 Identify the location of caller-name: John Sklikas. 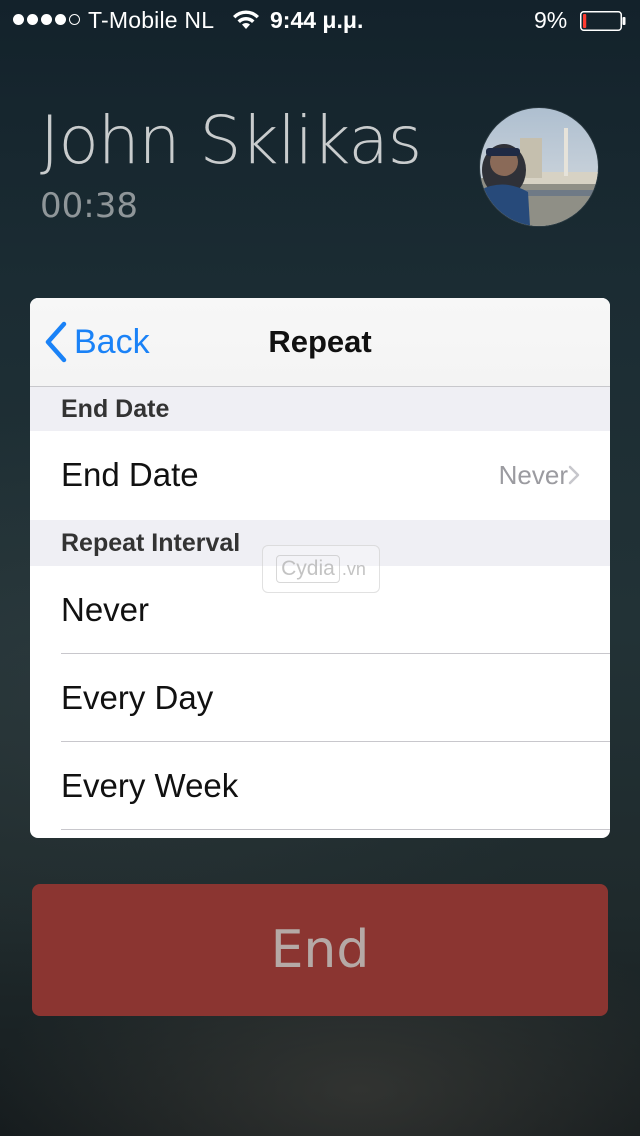
(231, 140).